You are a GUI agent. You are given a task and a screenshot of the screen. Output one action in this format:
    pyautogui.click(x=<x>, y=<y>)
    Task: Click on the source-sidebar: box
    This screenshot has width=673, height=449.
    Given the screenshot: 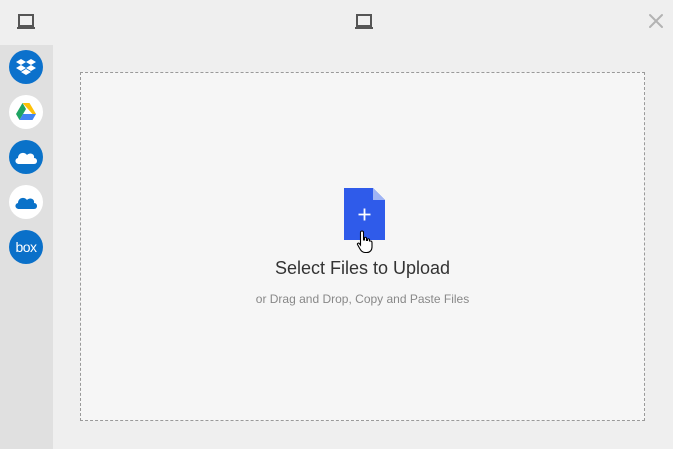 What is the action you would take?
    pyautogui.click(x=26, y=247)
    